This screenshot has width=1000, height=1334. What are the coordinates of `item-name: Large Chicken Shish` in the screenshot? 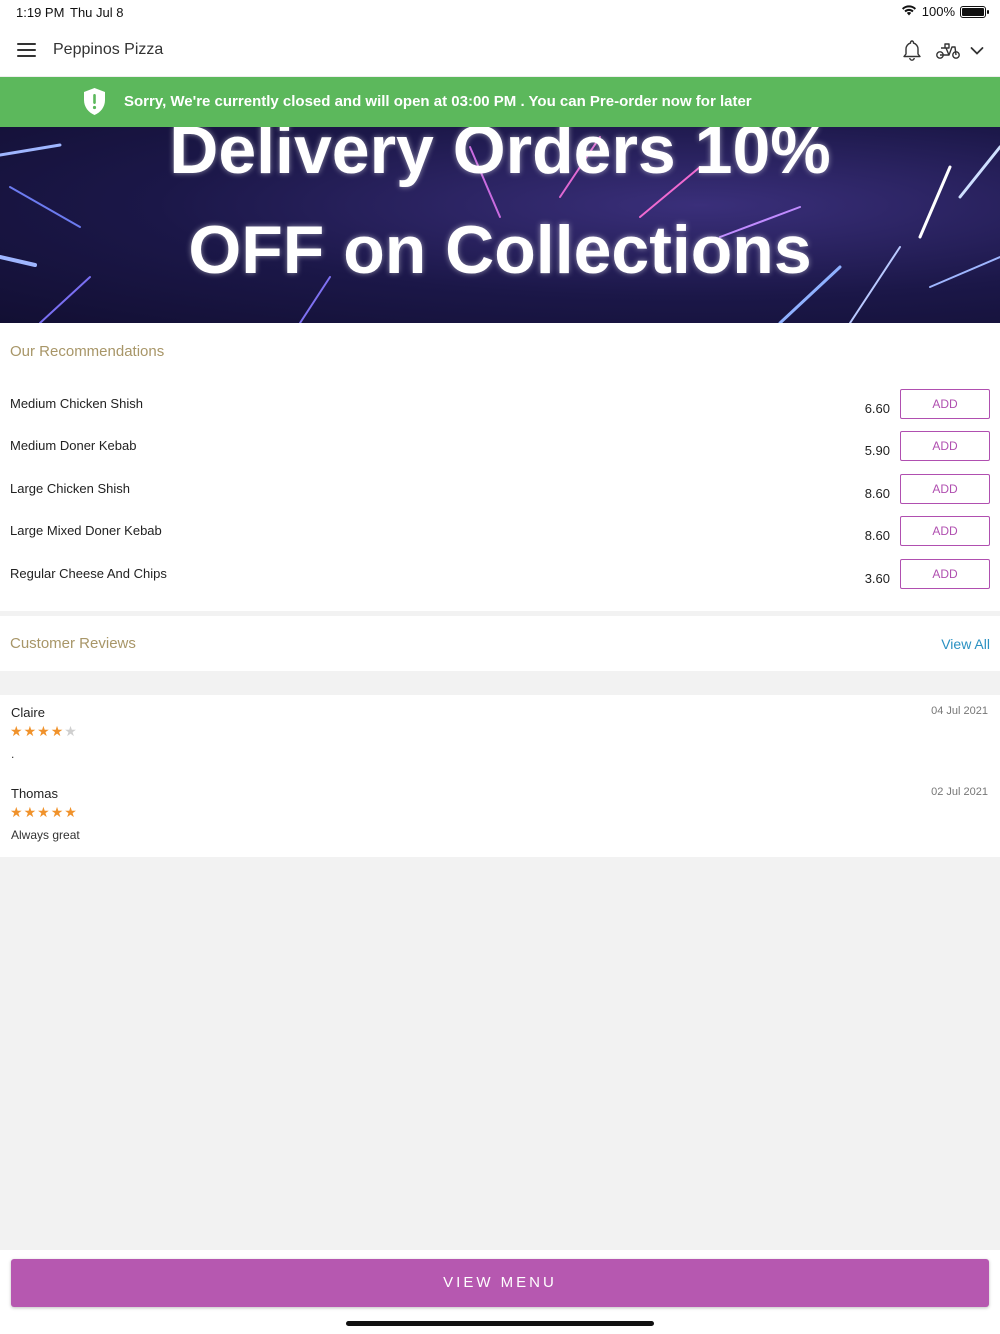 It's located at (70, 488).